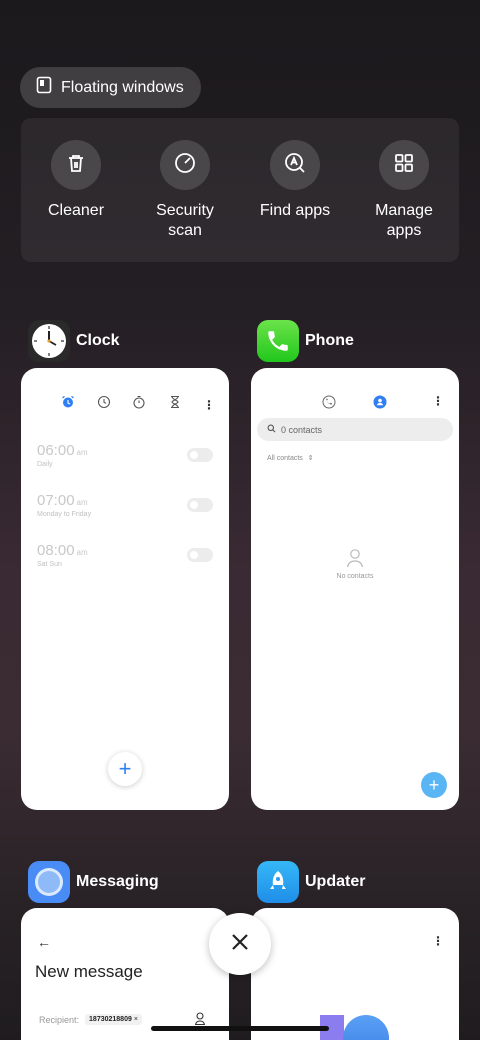  Describe the element at coordinates (89, 971) in the screenshot. I see `new-message-title: New message` at that location.